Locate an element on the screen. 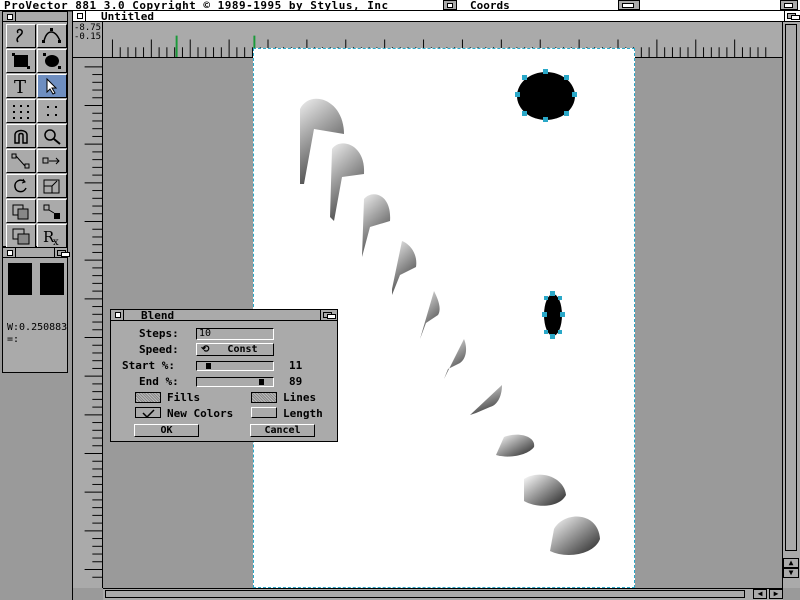  freehand-icon is located at coordinates (19, 35).